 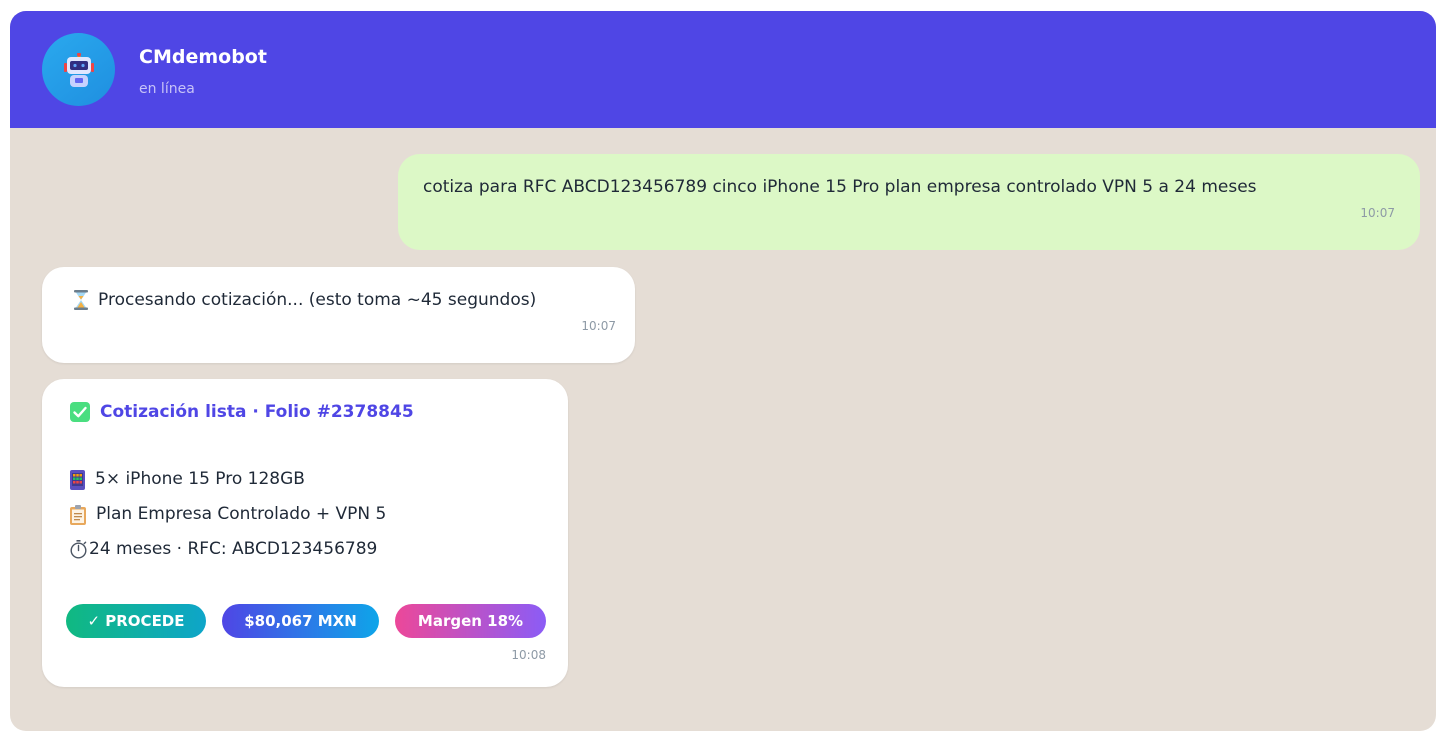 I want to click on quote-line-term: 24 meses · RFC: ABCD123456789, so click(x=308, y=549).